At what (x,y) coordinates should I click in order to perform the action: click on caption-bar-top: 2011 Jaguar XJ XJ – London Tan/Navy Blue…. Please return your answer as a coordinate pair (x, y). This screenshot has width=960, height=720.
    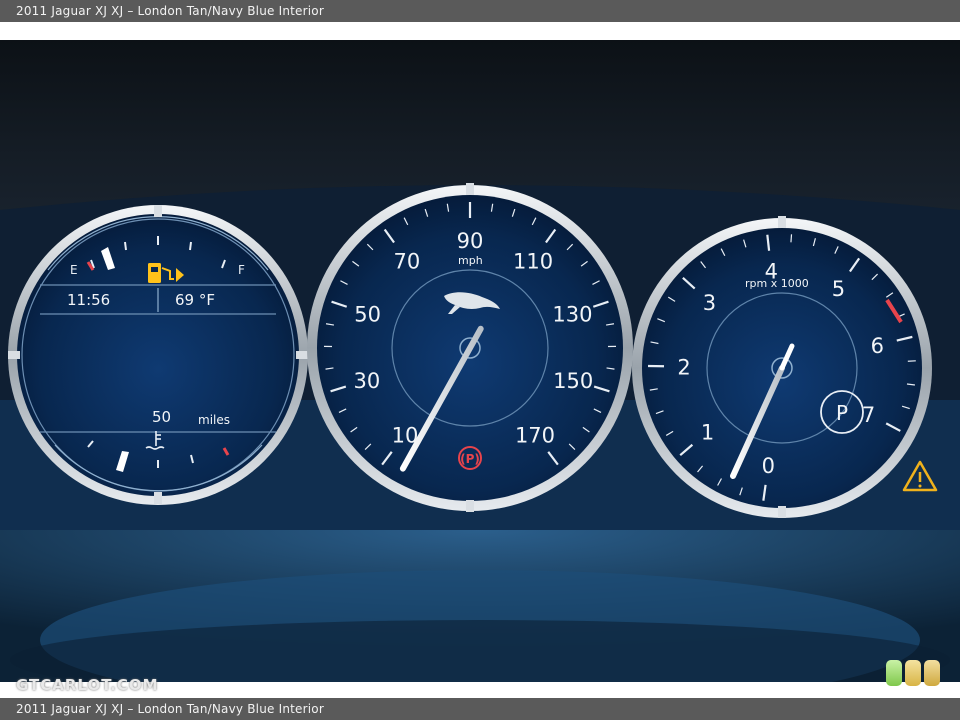
    Looking at the image, I should click on (480, 11).